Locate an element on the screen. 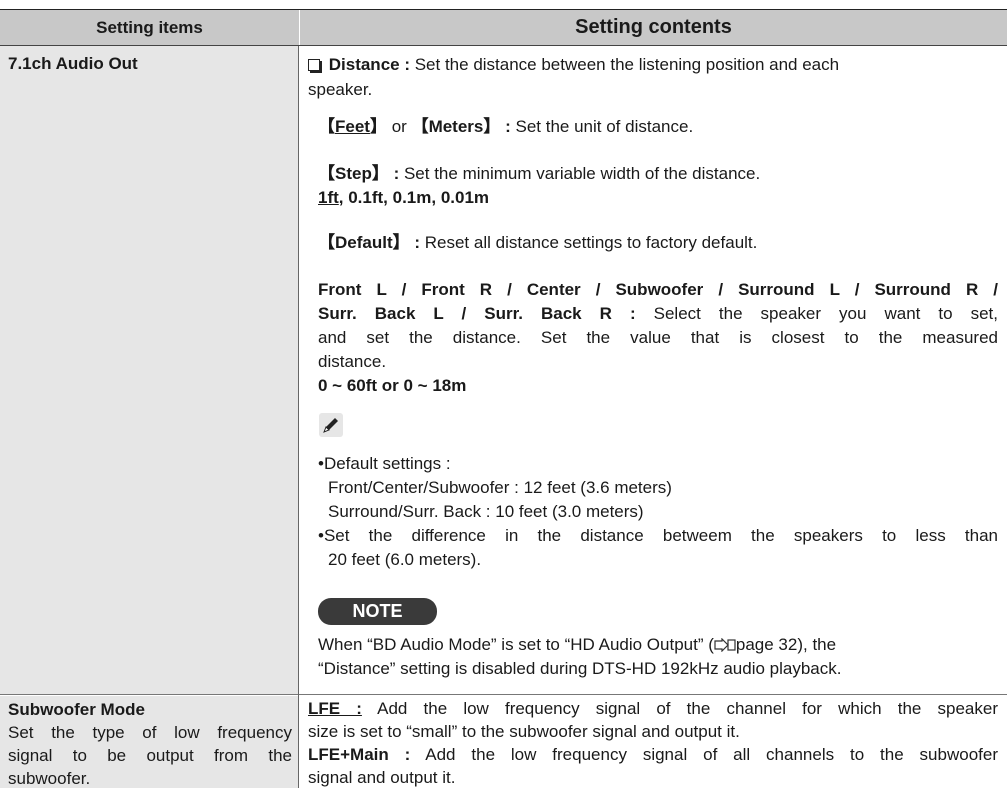 This screenshot has height=790, width=1007. distance-range: 0 ~ 60ft or 0 ~ 18m is located at coordinates (392, 385).